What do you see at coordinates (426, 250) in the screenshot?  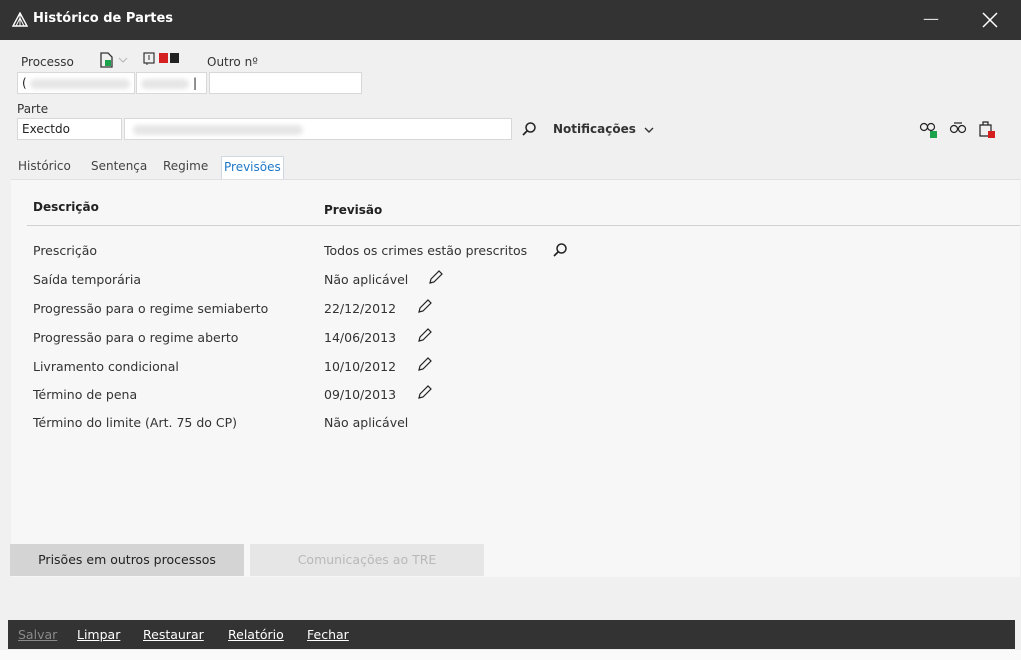 I see `row-previsao: Todos os crimes estão prescritos` at bounding box center [426, 250].